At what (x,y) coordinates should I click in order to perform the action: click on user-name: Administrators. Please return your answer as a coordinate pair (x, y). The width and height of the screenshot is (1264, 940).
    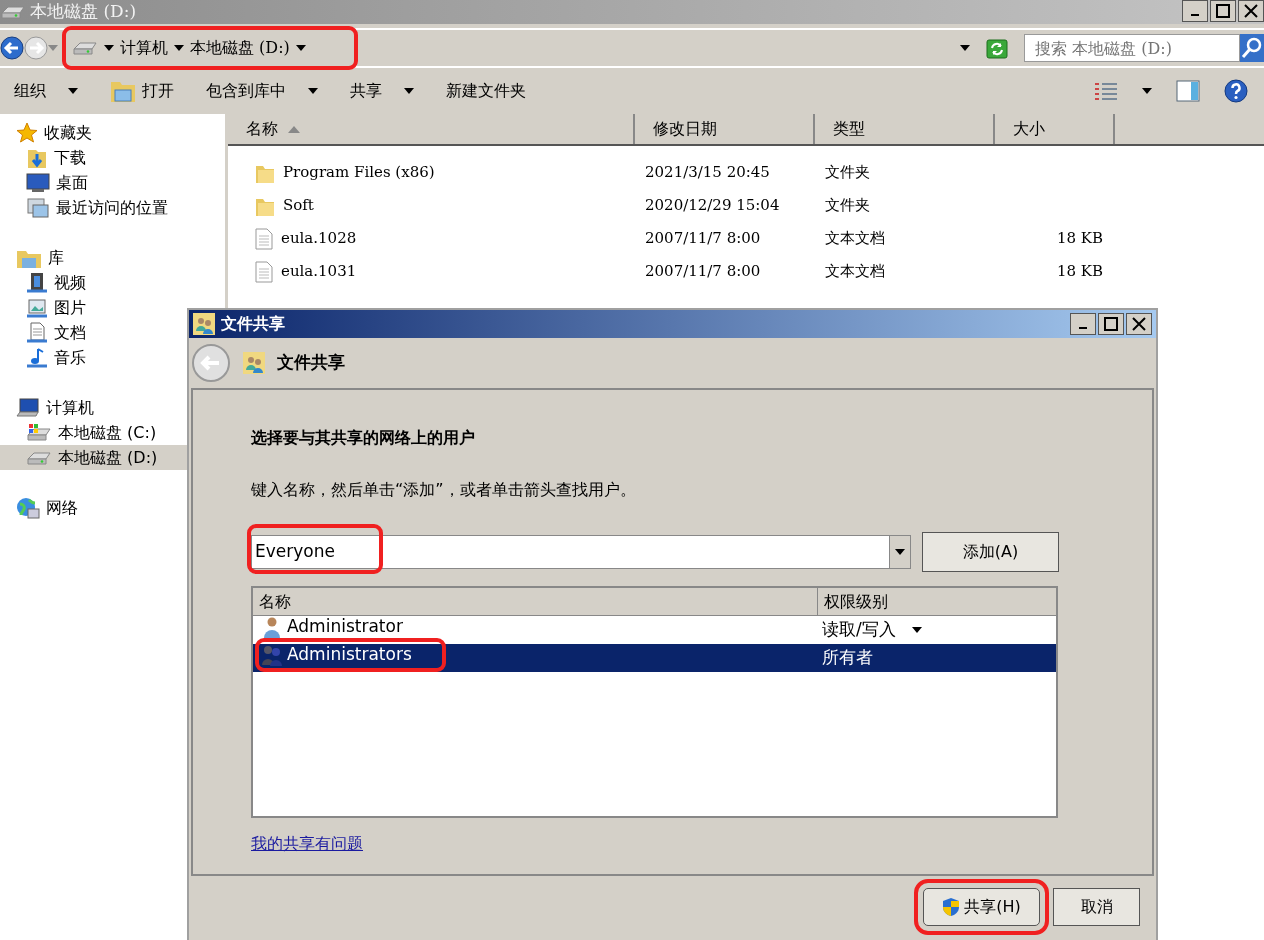
    Looking at the image, I should click on (349, 655).